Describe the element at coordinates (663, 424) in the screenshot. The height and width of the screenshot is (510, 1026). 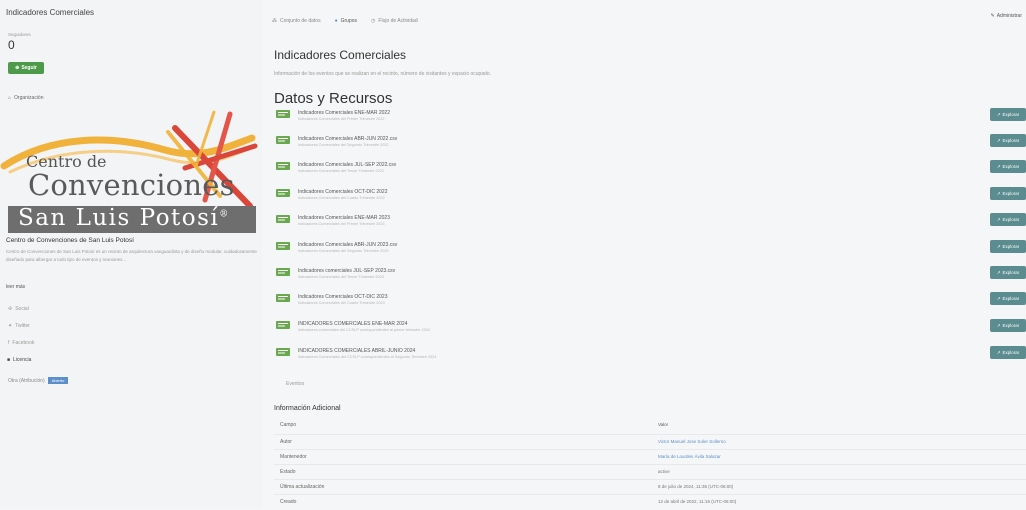
I see `column-header-value: Valor` at that location.